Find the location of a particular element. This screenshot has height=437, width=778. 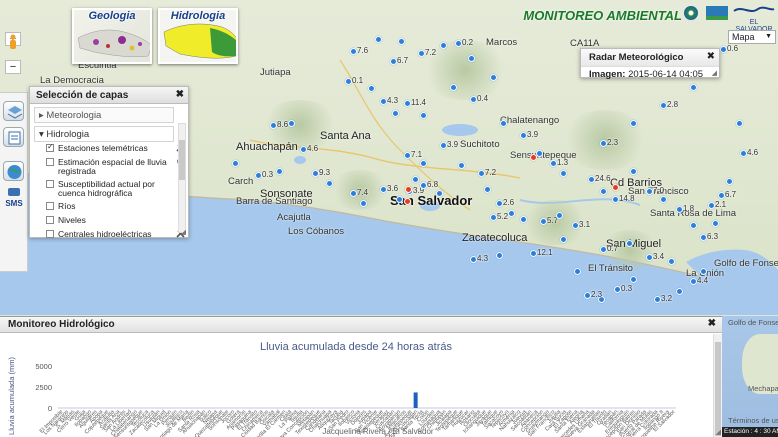

layer-panel-scrollbar is located at coordinates (182, 178).